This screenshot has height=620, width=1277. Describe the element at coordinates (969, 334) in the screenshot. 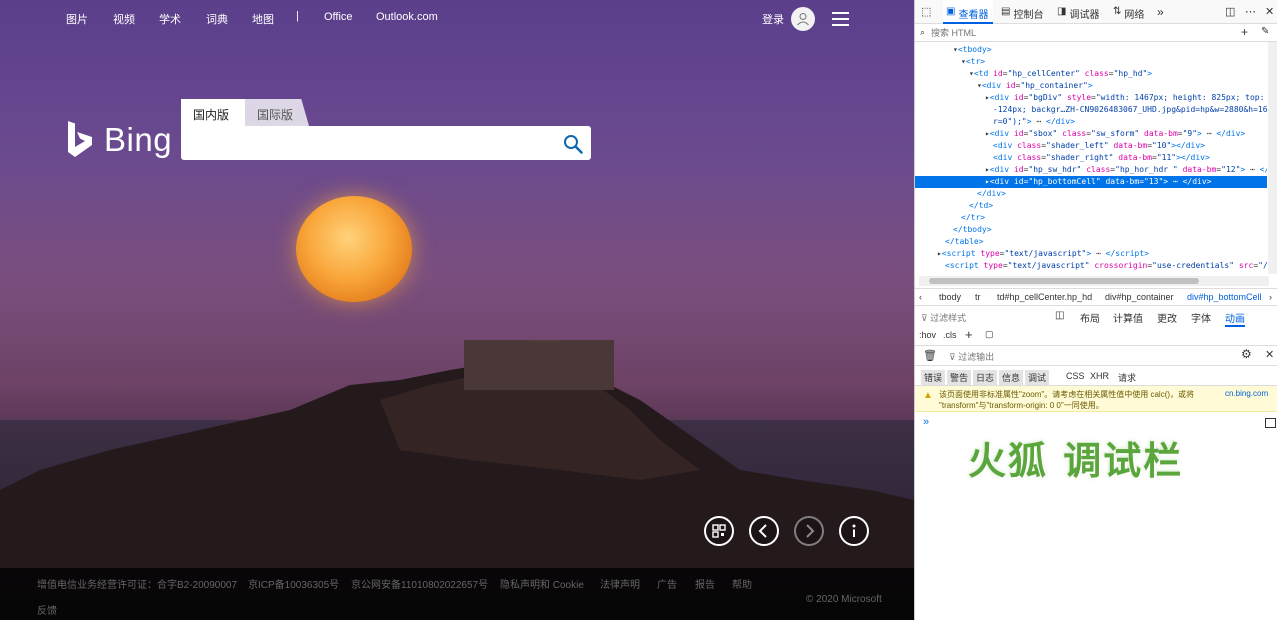

I see `add-rule-icon: +` at that location.